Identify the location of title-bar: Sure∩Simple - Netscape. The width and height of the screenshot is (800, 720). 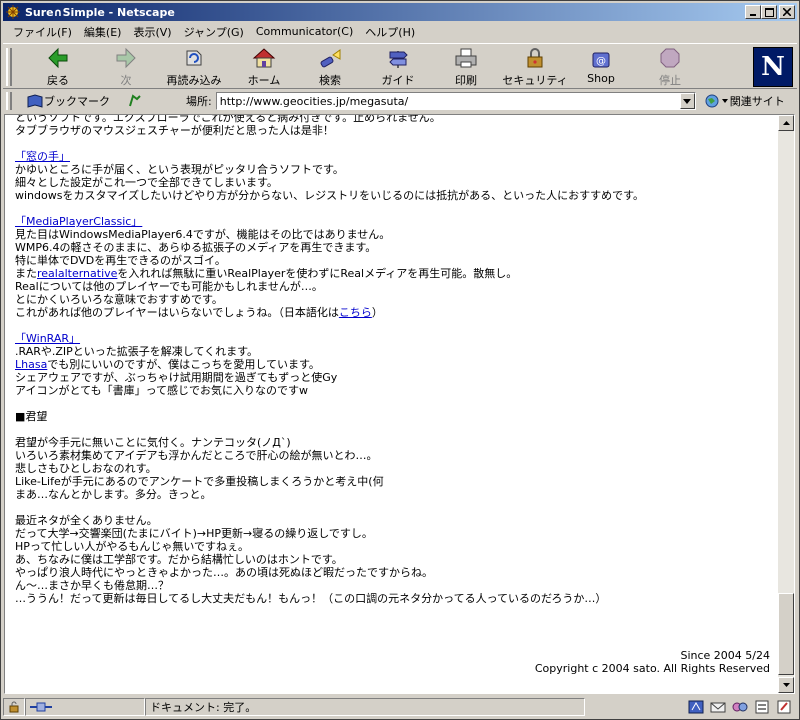
(400, 12).